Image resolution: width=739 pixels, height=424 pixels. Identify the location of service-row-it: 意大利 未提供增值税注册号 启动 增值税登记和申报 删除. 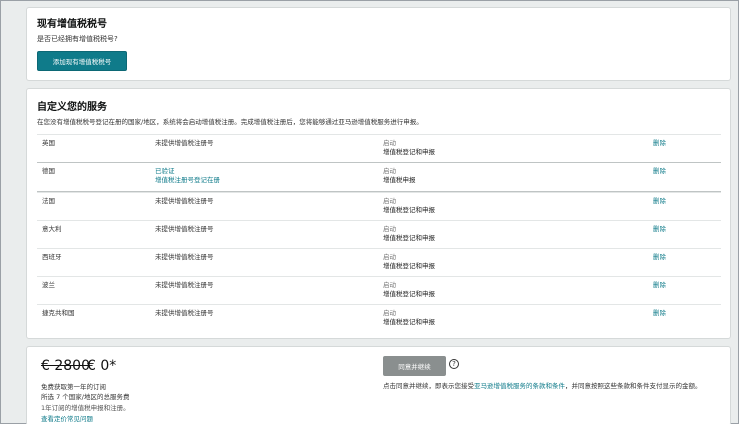
(379, 234).